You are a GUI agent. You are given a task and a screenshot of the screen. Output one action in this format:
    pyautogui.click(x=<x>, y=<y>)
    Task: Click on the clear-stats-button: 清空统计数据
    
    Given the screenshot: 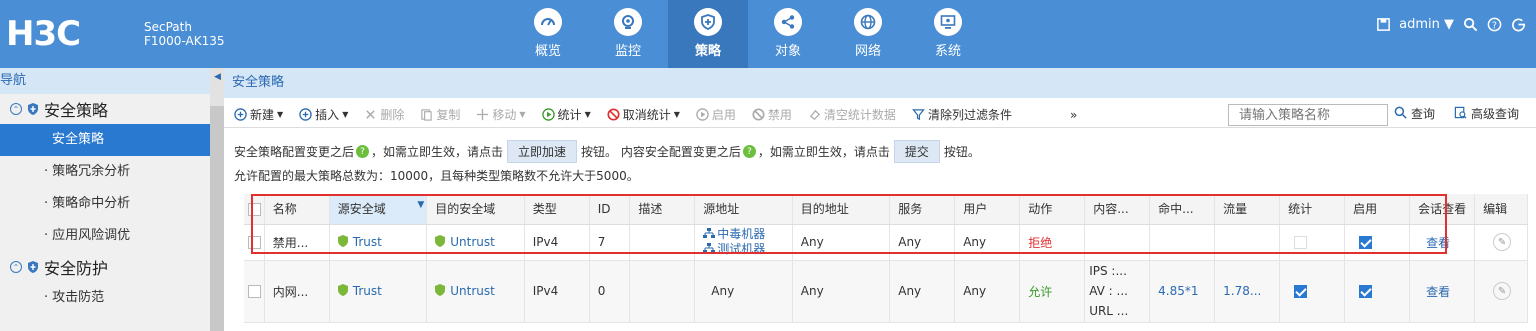 What is the action you would take?
    pyautogui.click(x=852, y=115)
    